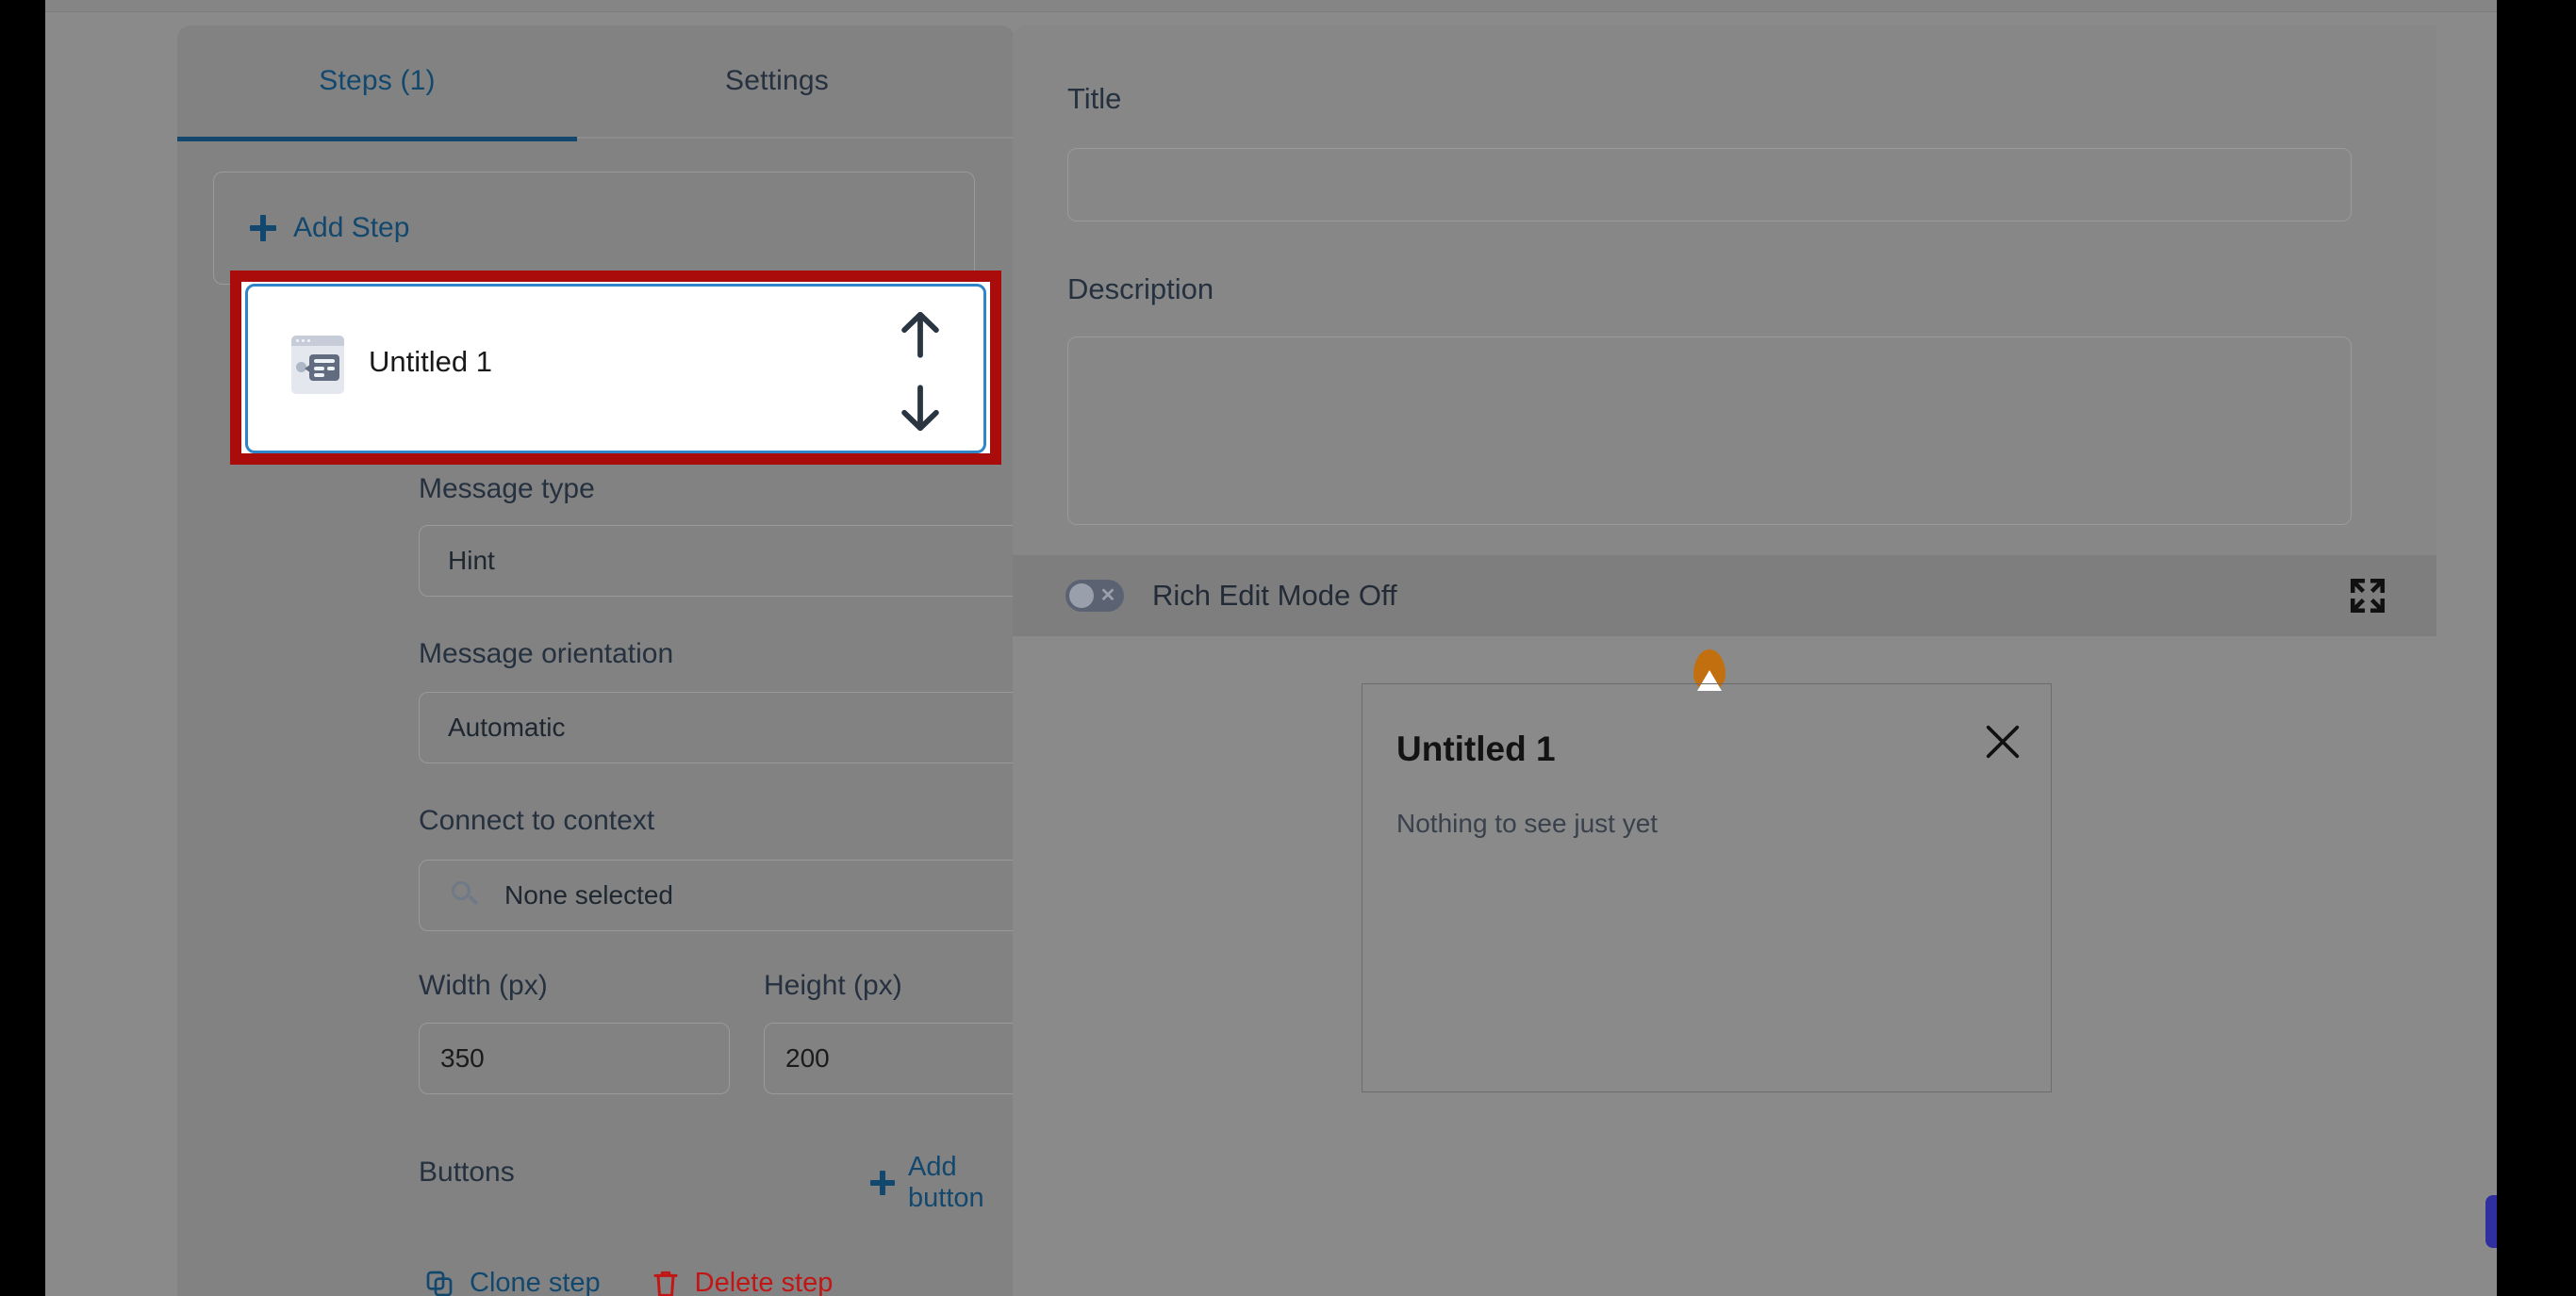  Describe the element at coordinates (2367, 596) in the screenshot. I see `expand-fullscreen-icon` at that location.